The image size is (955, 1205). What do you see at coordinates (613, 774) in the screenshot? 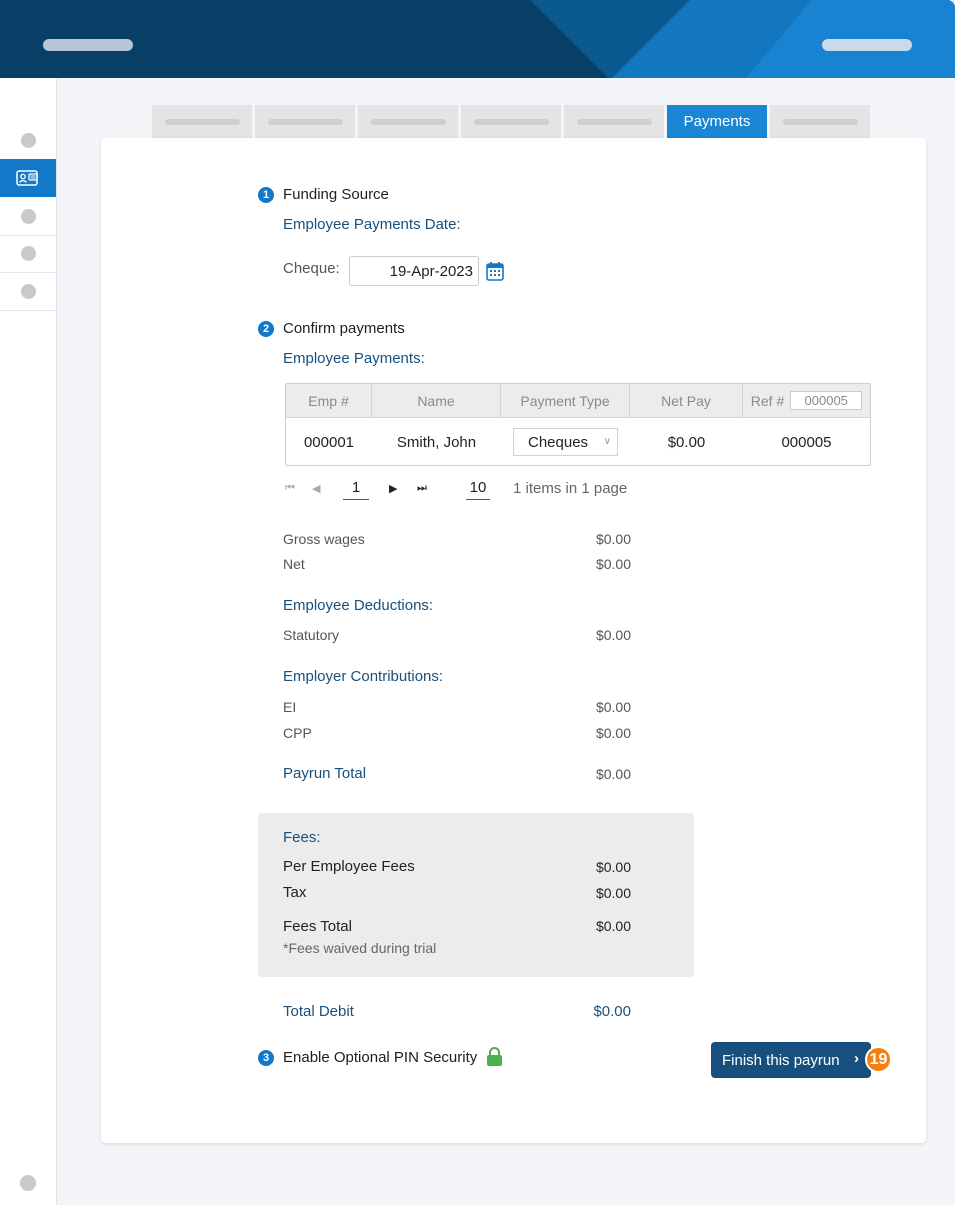
I see `payrun-total-value: $0.00` at bounding box center [613, 774].